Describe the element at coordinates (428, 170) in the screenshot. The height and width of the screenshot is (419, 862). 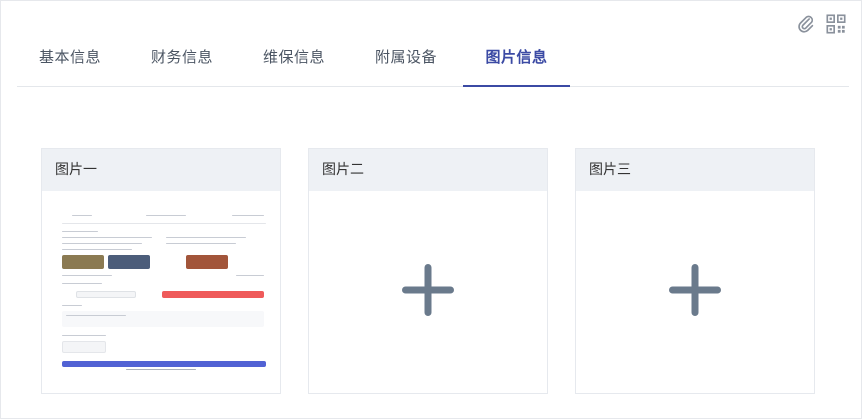
I see `card-title: 图片二` at that location.